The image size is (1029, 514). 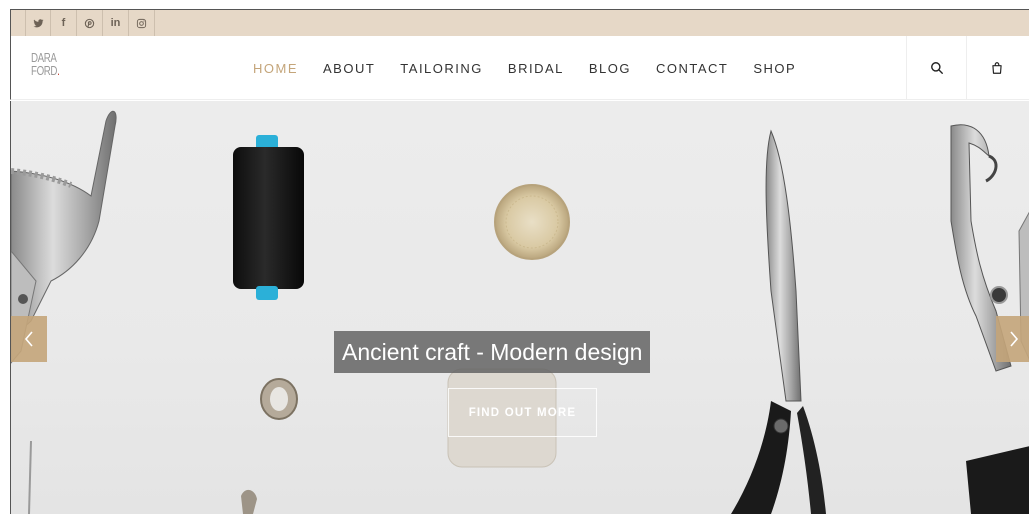 What do you see at coordinates (519, 22) in the screenshot?
I see `social-bar: f in` at bounding box center [519, 22].